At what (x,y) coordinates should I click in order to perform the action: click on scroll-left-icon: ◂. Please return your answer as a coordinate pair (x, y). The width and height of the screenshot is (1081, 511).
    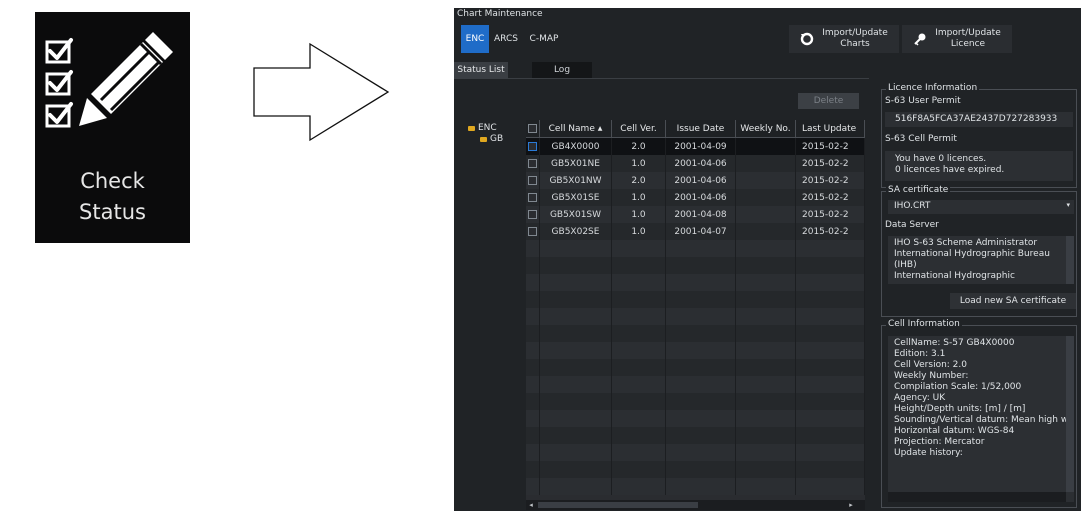
    Looking at the image, I should click on (531, 505).